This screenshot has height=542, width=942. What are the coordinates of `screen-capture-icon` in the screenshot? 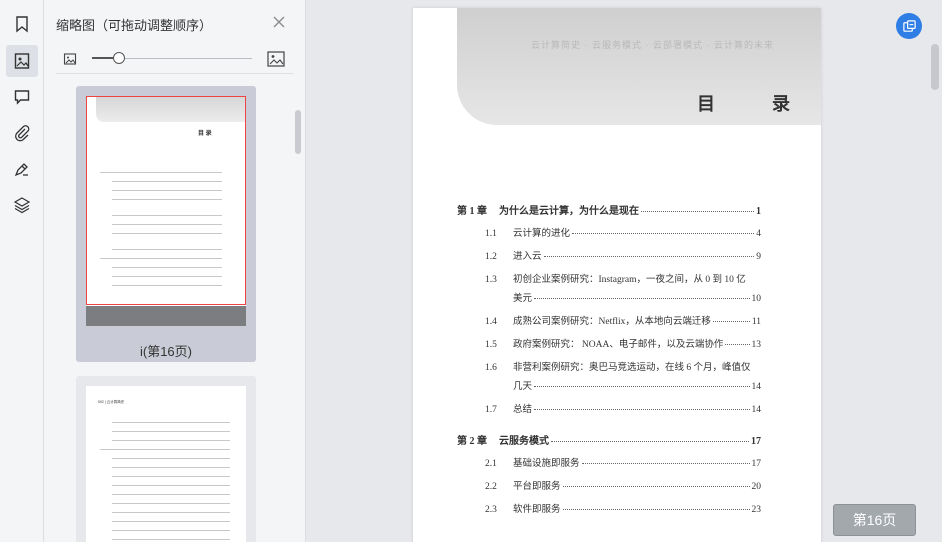 It's located at (909, 25).